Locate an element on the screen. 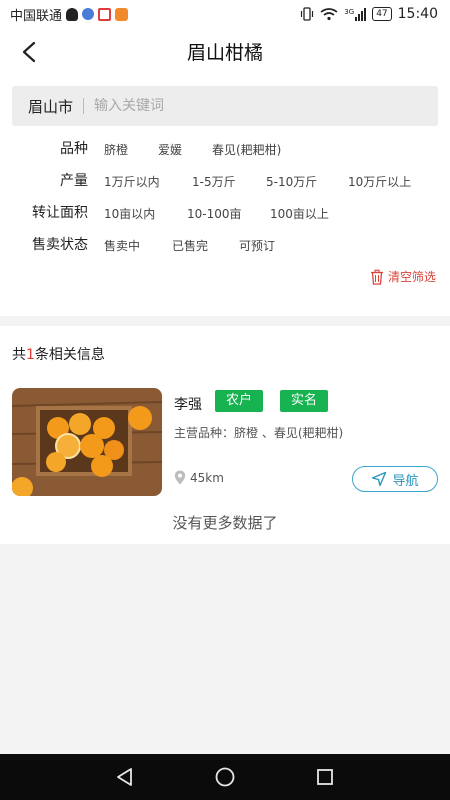 The height and width of the screenshot is (800, 450). search-bar: 眉山市 is located at coordinates (225, 106).